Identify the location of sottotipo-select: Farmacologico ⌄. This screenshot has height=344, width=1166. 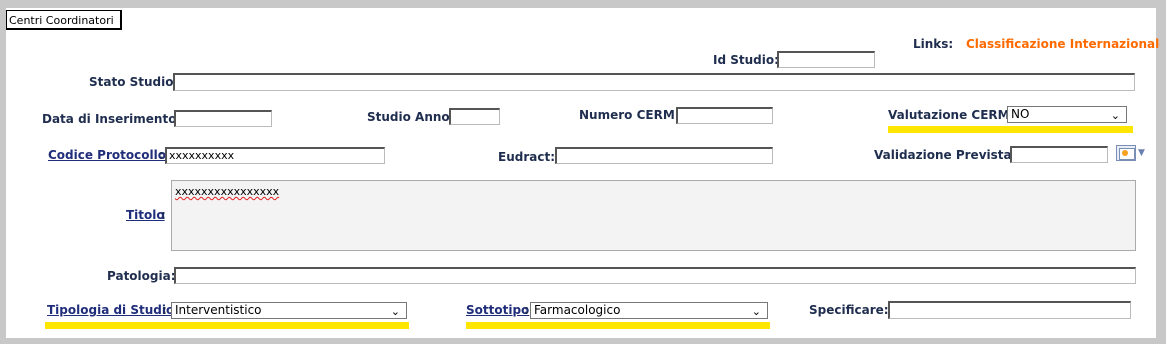
(649, 310).